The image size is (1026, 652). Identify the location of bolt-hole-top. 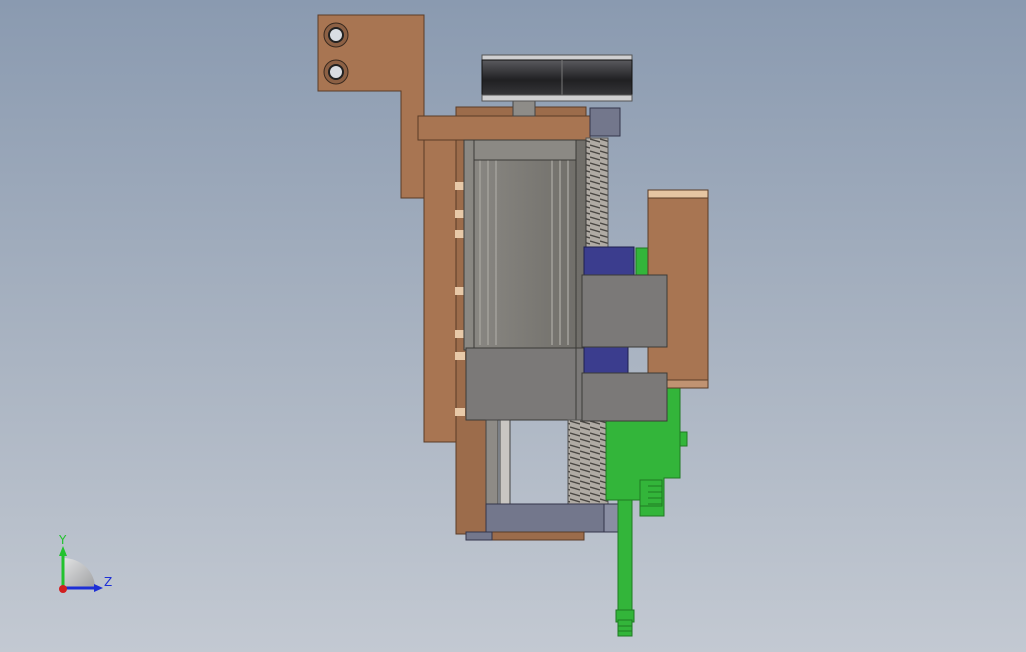
(336, 35).